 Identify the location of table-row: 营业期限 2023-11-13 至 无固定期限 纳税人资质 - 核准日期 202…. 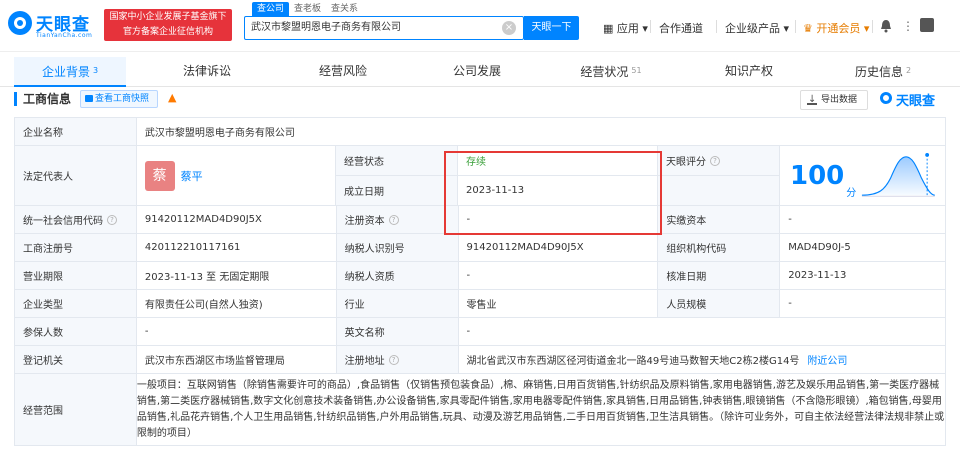
(481, 276).